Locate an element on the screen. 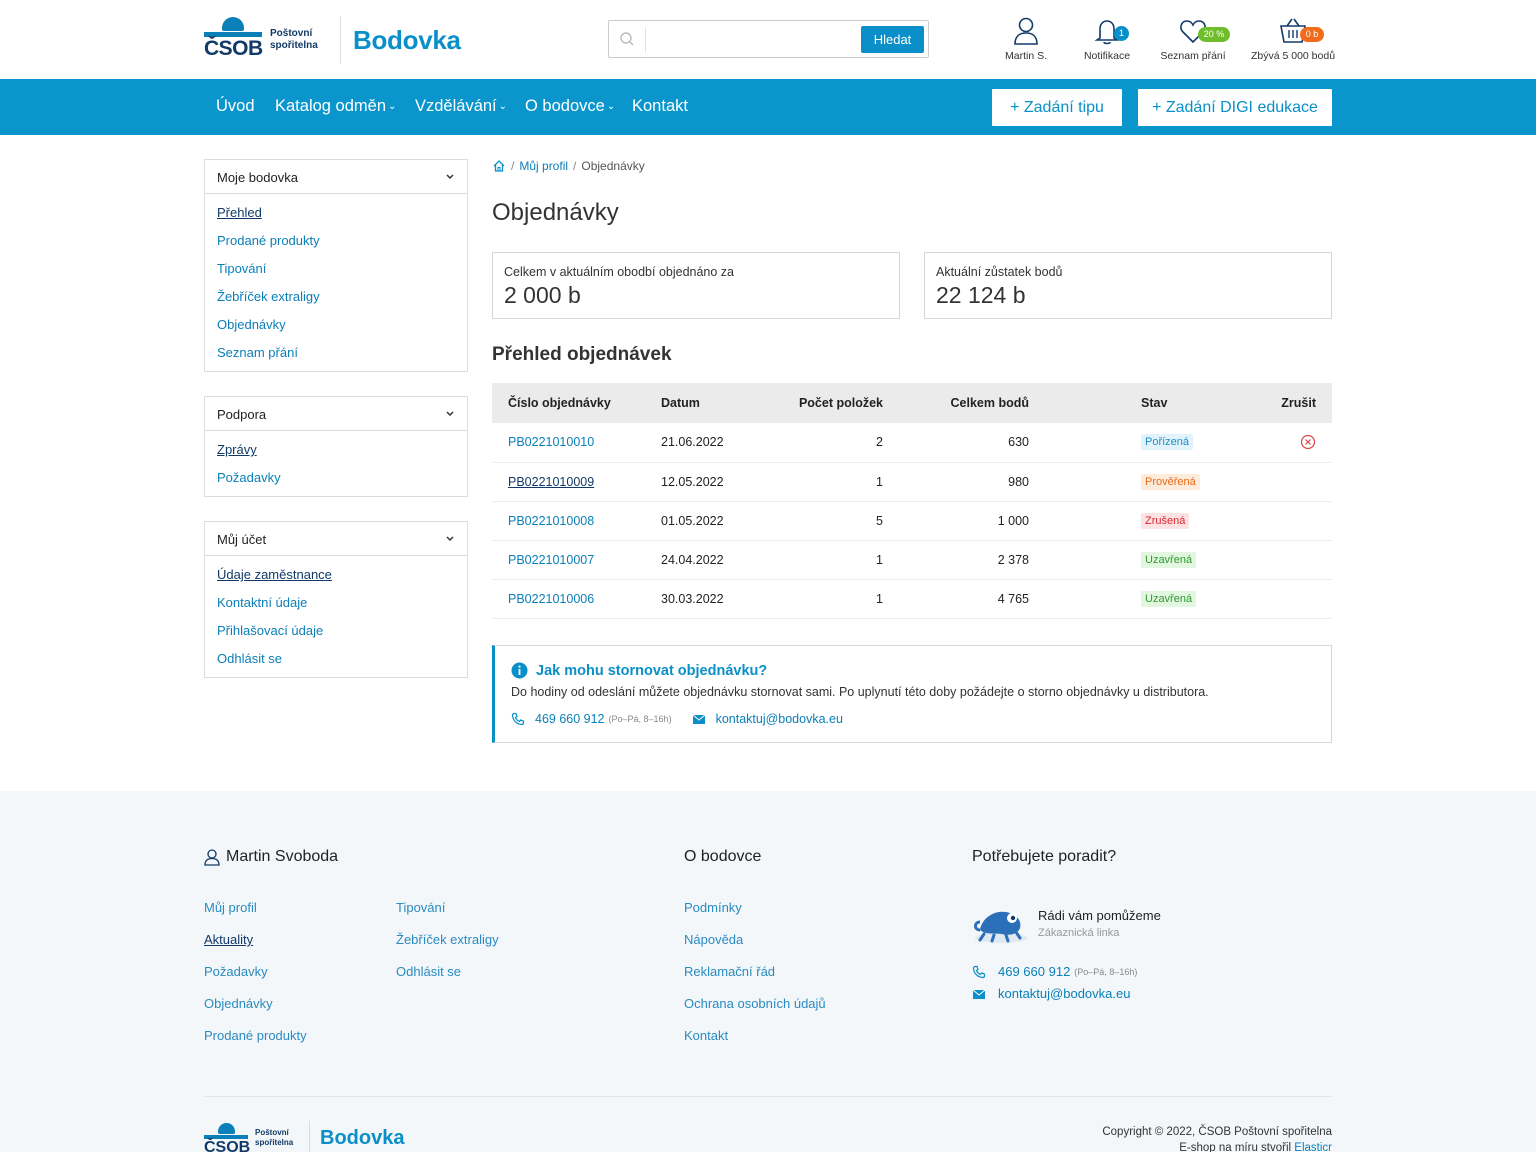 The height and width of the screenshot is (1152, 1536). order-items-count: 5 is located at coordinates (827, 521).